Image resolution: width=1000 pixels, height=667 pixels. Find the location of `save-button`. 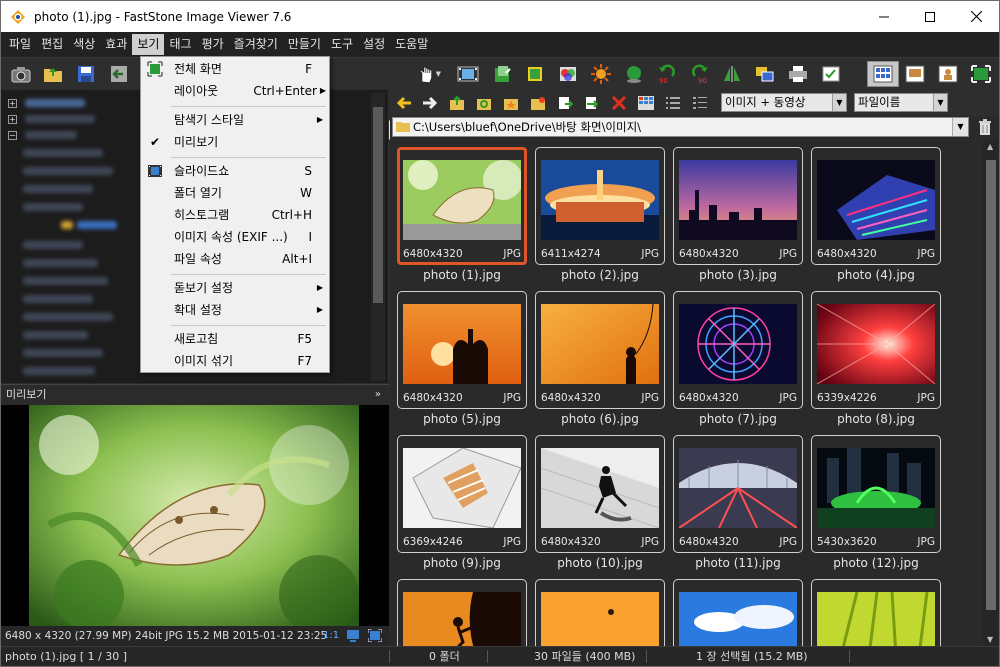

save-button is located at coordinates (86, 74).